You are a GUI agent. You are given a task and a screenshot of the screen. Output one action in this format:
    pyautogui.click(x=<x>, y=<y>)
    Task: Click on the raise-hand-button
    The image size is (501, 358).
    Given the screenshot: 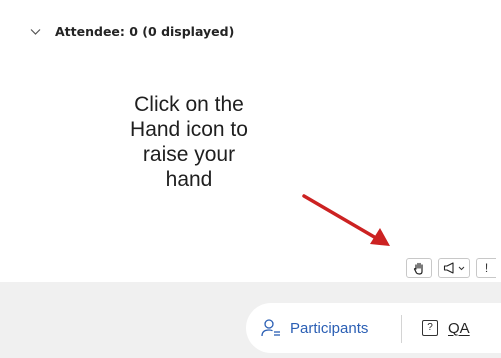 What is the action you would take?
    pyautogui.click(x=419, y=268)
    